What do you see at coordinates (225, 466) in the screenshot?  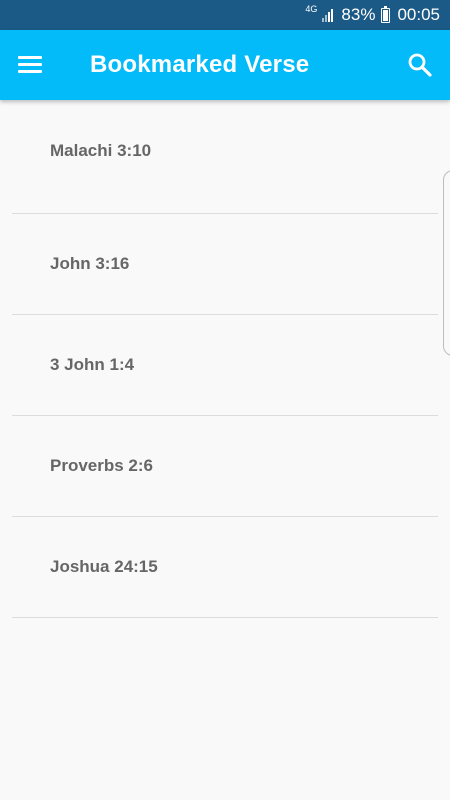 I see `bookmark-item-proverbs-2-6: Proverbs 2:6` at bounding box center [225, 466].